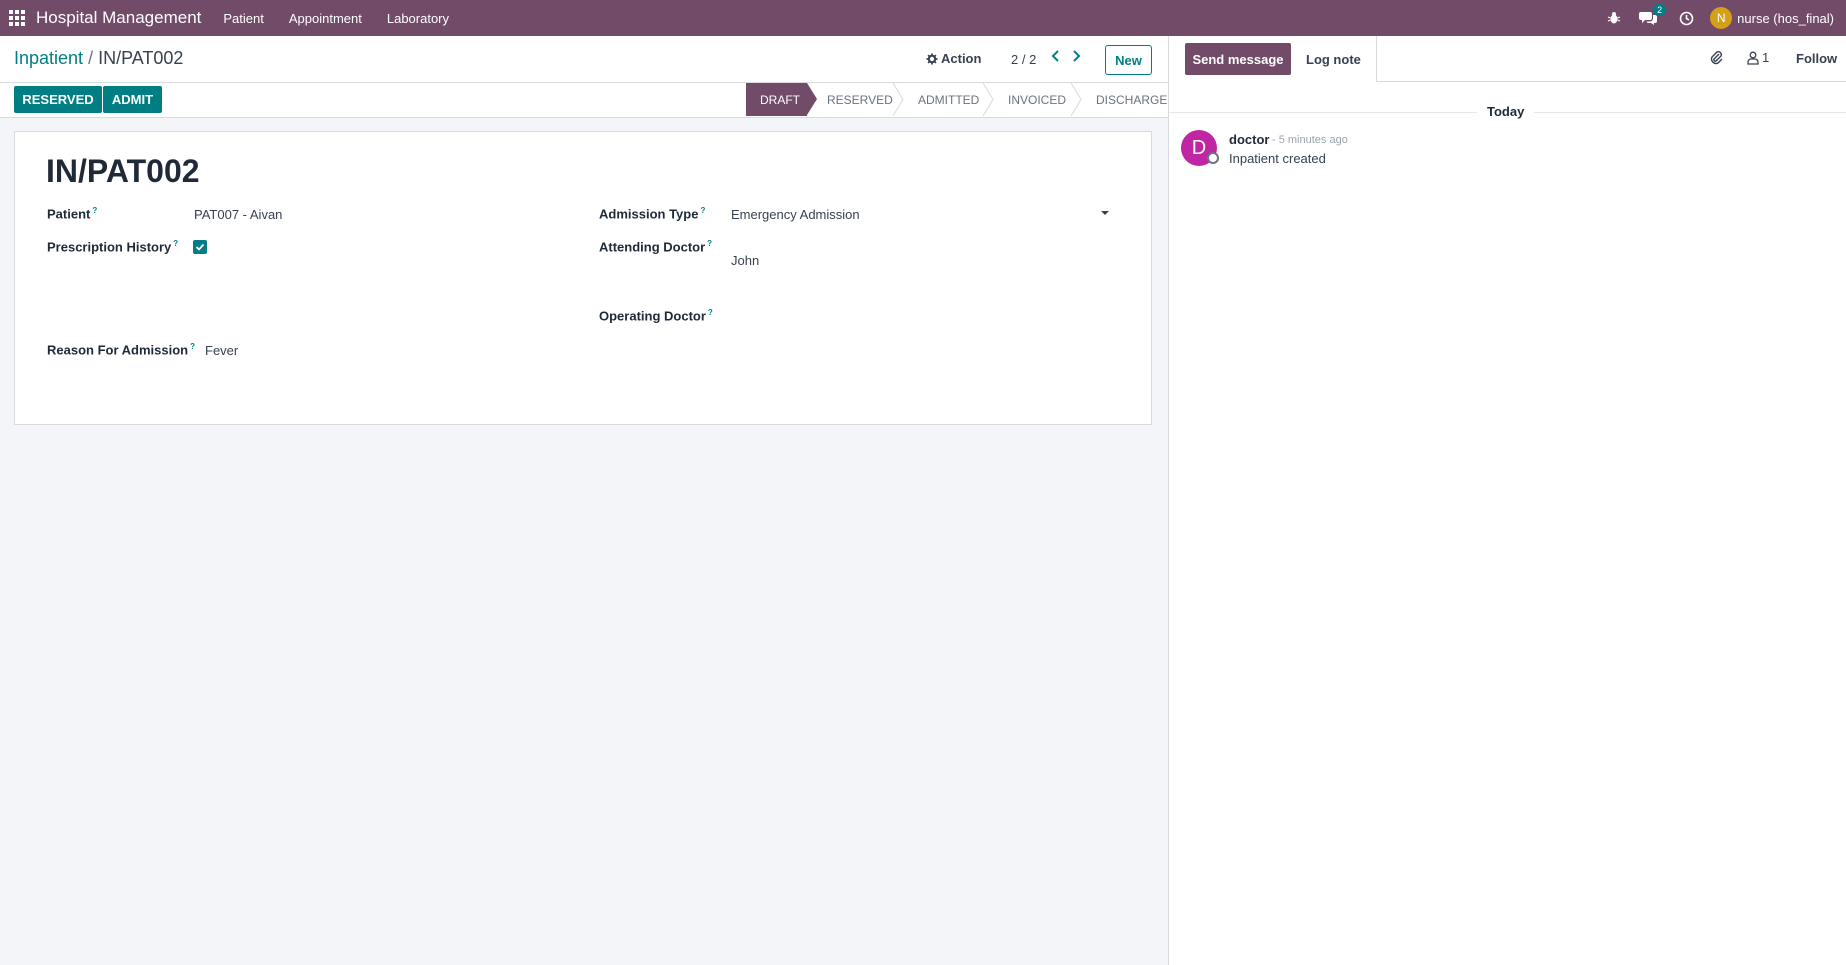  I want to click on stage-discharge: DISCHARGE, so click(1122, 99).